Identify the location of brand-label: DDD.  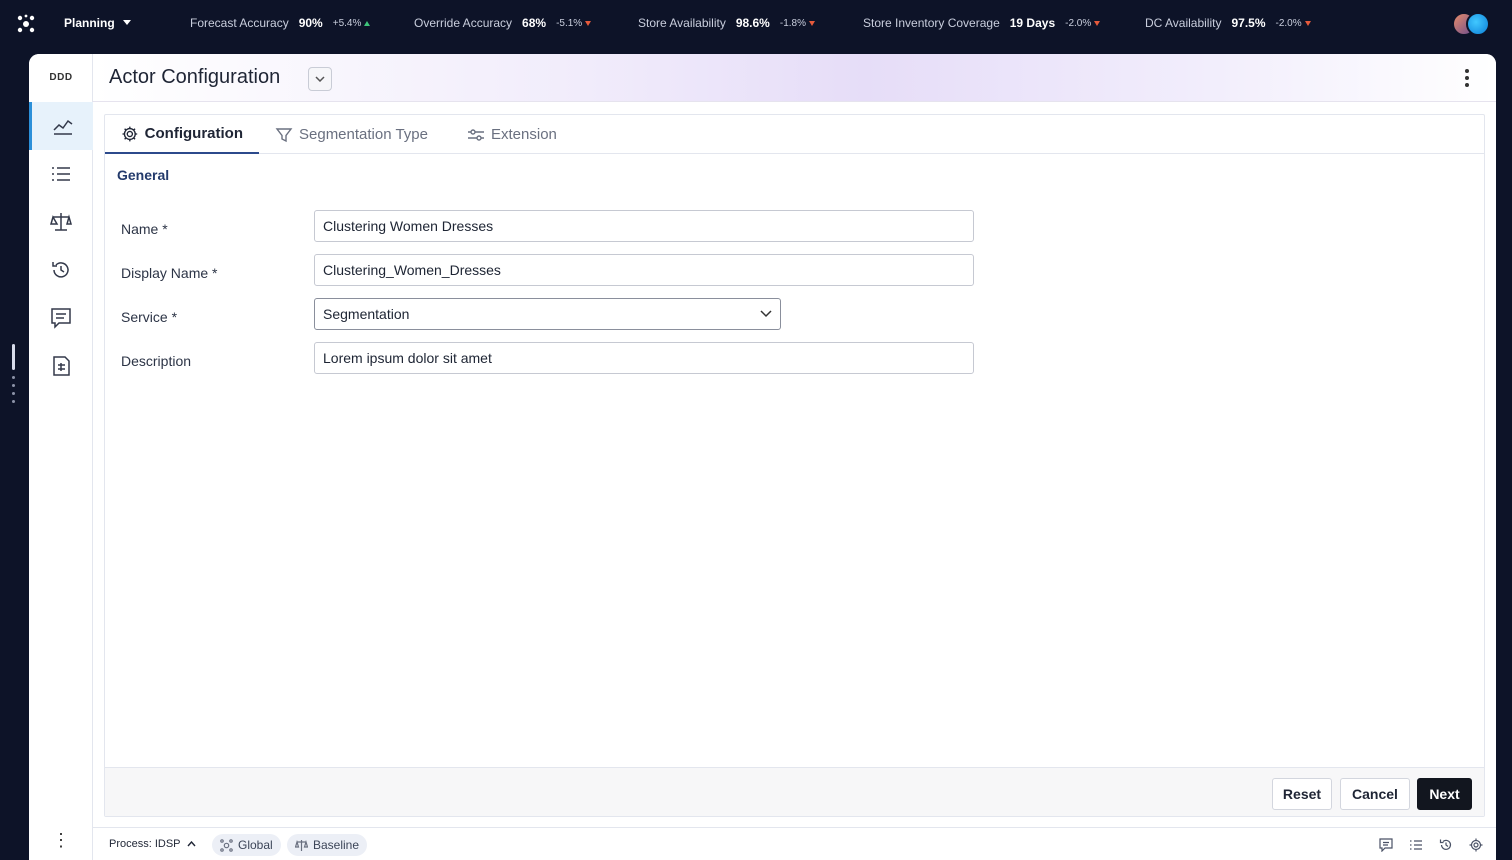
(61, 77).